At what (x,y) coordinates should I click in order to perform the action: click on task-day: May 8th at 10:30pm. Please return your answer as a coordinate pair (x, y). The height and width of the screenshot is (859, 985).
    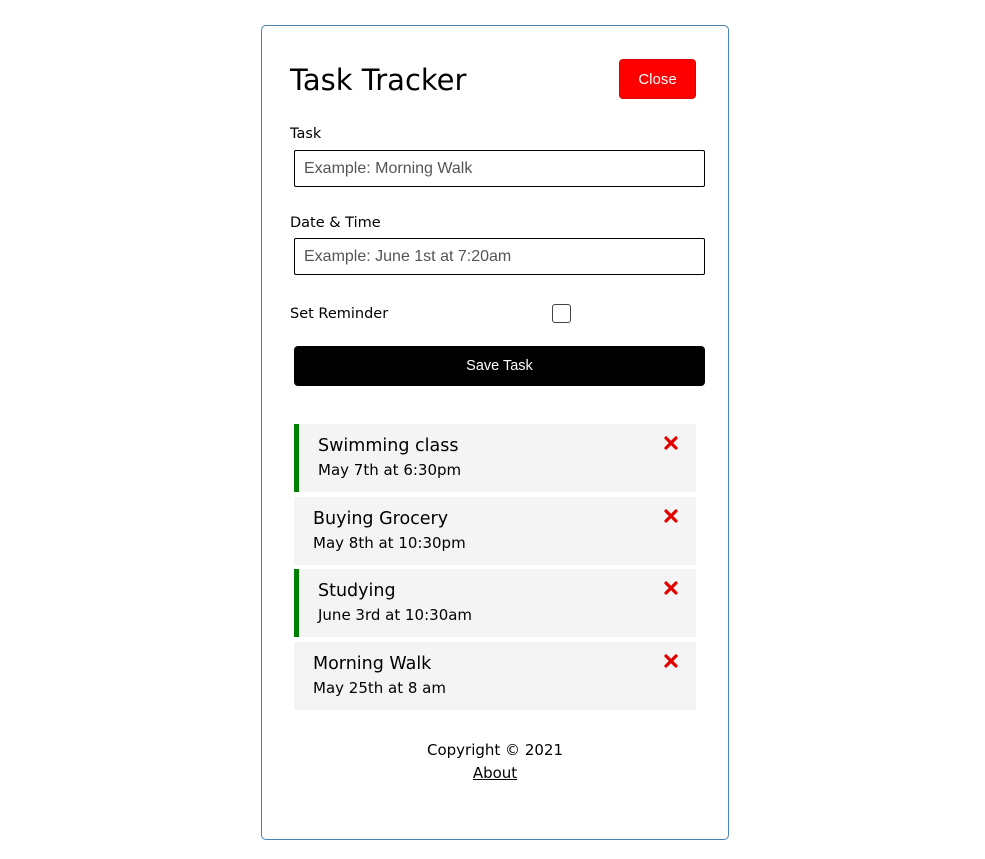
    Looking at the image, I should click on (389, 542).